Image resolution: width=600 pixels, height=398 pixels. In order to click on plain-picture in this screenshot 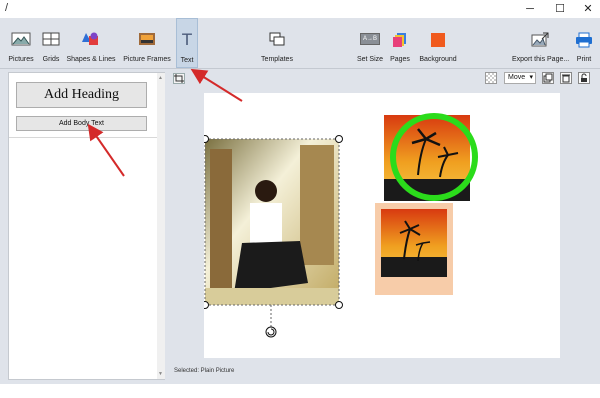, I will do `click(272, 222)`.